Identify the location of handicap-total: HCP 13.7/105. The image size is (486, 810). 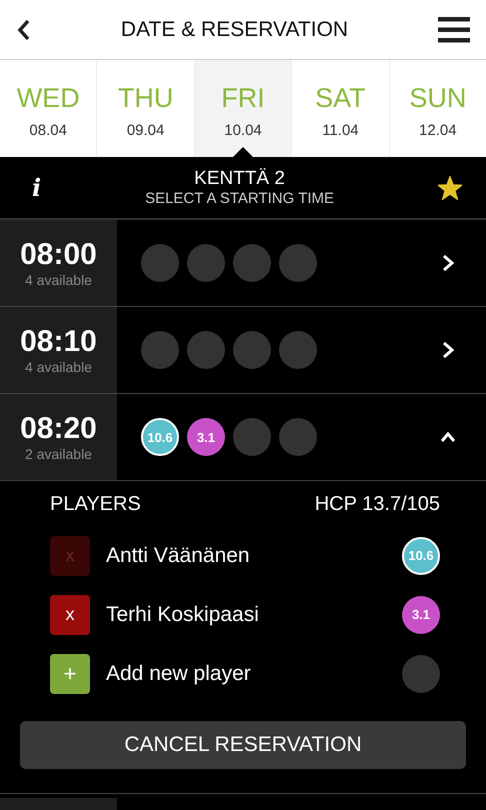
(377, 504).